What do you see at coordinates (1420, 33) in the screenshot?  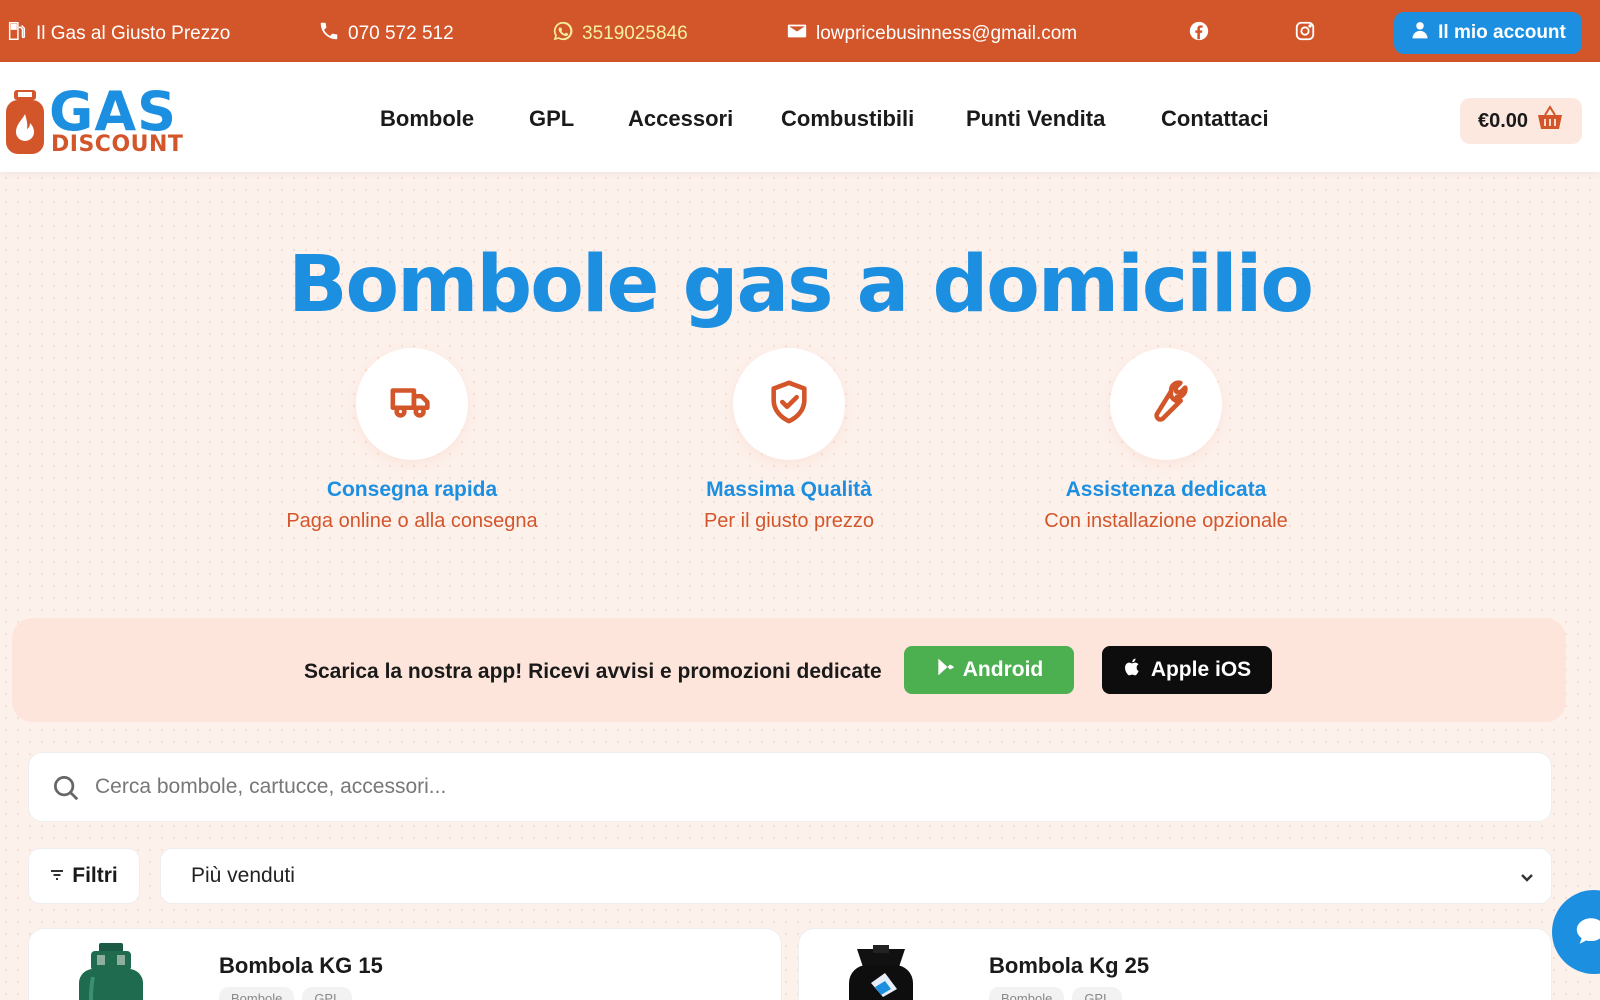 I see `user-icon` at bounding box center [1420, 33].